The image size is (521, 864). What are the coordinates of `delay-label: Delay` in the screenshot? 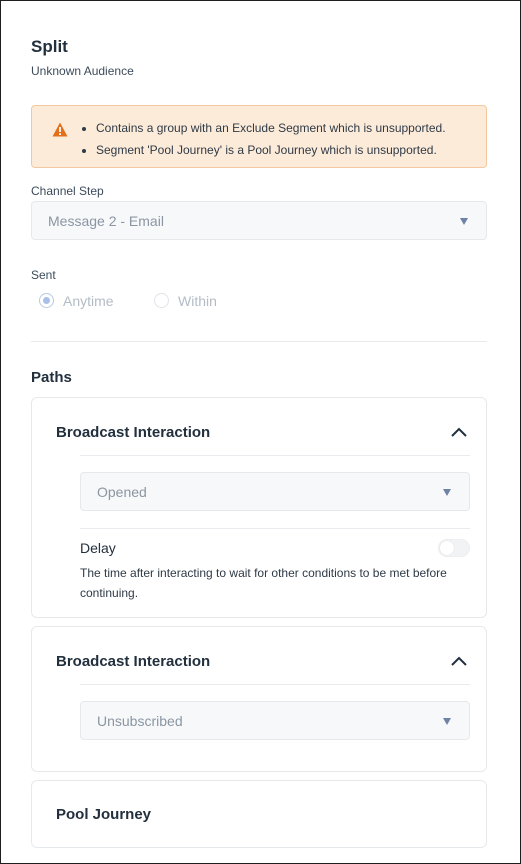 It's located at (98, 548).